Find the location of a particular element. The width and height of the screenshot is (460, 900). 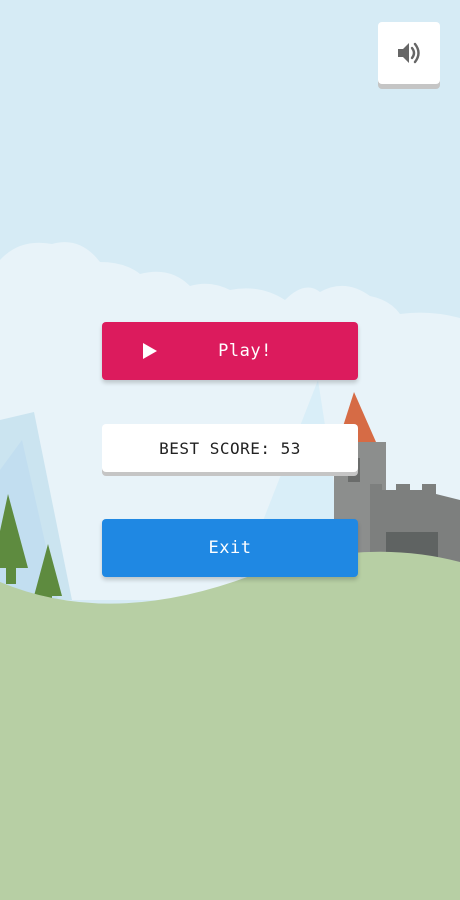

best-score-panel: BEST SCORE: 53 is located at coordinates (230, 448).